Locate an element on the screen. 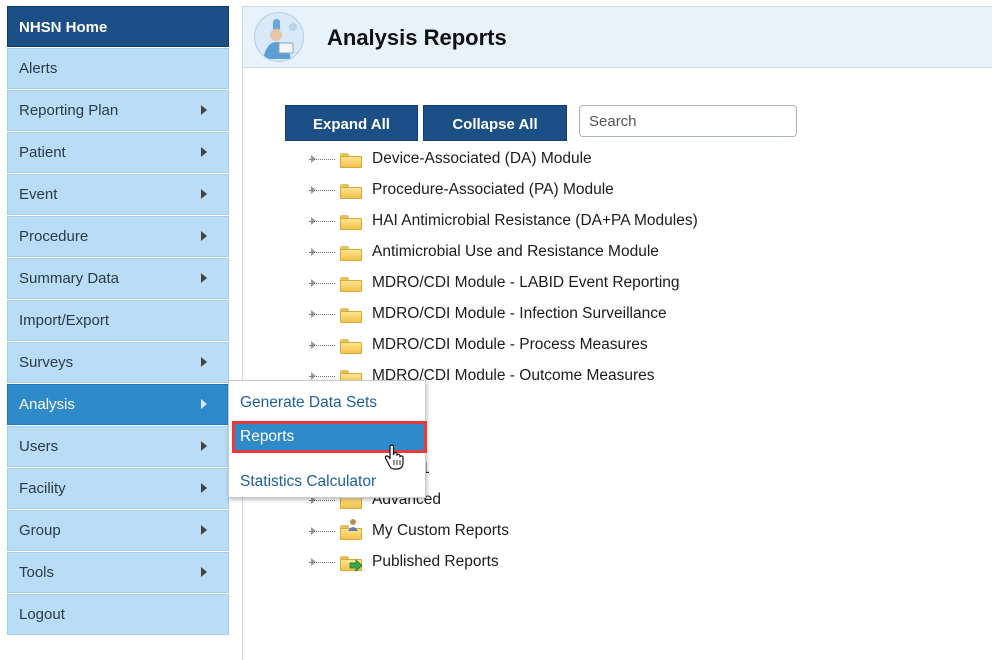 The image size is (992, 660). tree-node-label: MDRO/CDI Module - Infection Surveillance is located at coordinates (519, 313).